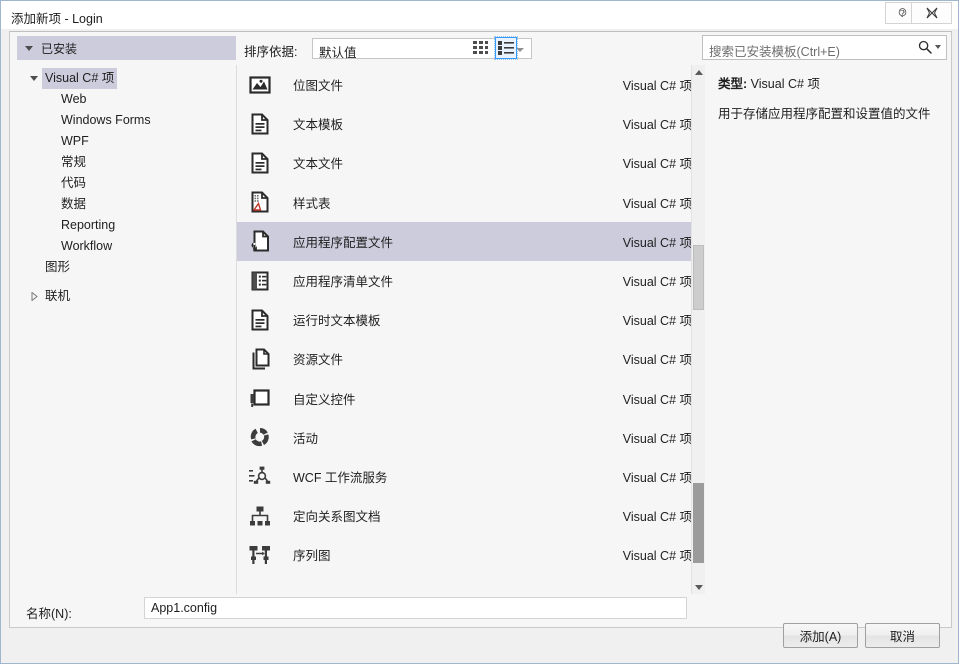  Describe the element at coordinates (470, 515) in the screenshot. I see `template-row-directed-graph-document: 定向关系图文档 Visual C# 项` at that location.